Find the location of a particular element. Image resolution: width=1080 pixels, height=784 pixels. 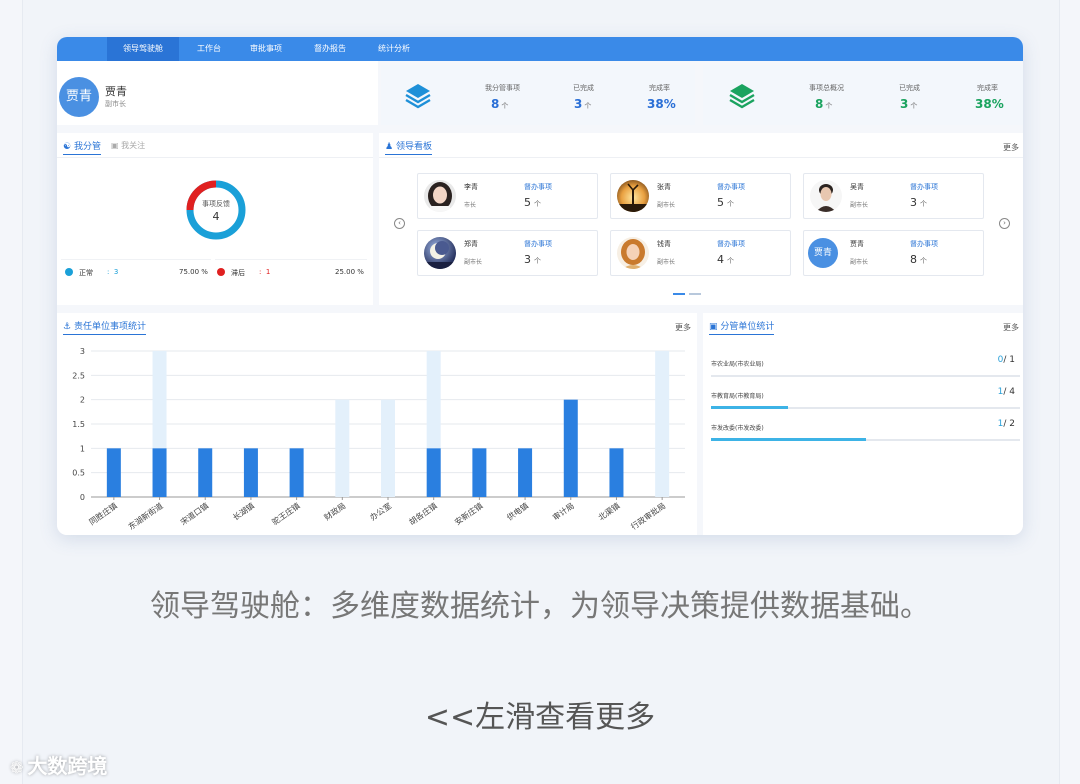

unit-row-value: 1/ 4 is located at coordinates (1006, 392).